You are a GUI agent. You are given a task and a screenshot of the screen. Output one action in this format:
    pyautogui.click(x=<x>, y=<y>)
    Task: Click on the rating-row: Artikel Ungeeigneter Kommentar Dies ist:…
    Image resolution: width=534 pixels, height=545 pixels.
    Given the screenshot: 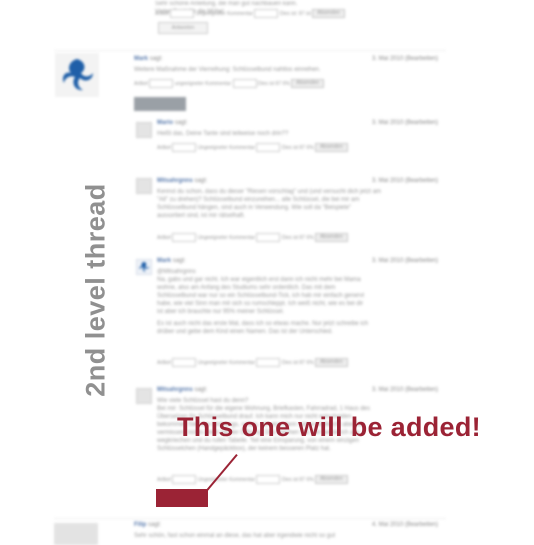 What is the action you would take?
    pyautogui.click(x=297, y=14)
    